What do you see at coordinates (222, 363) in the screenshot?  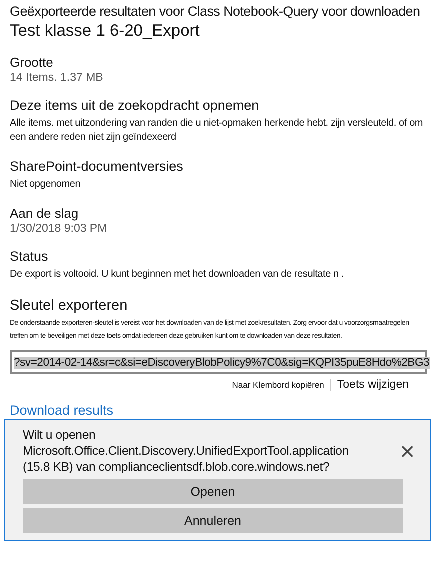 I see `export-key-value: ?sv=2014-02-14&sr=c&si=eDiscoveryBlobPolicy9%7C0&sig=KQPI35puE8Hdo%2BG3` at bounding box center [222, 363].